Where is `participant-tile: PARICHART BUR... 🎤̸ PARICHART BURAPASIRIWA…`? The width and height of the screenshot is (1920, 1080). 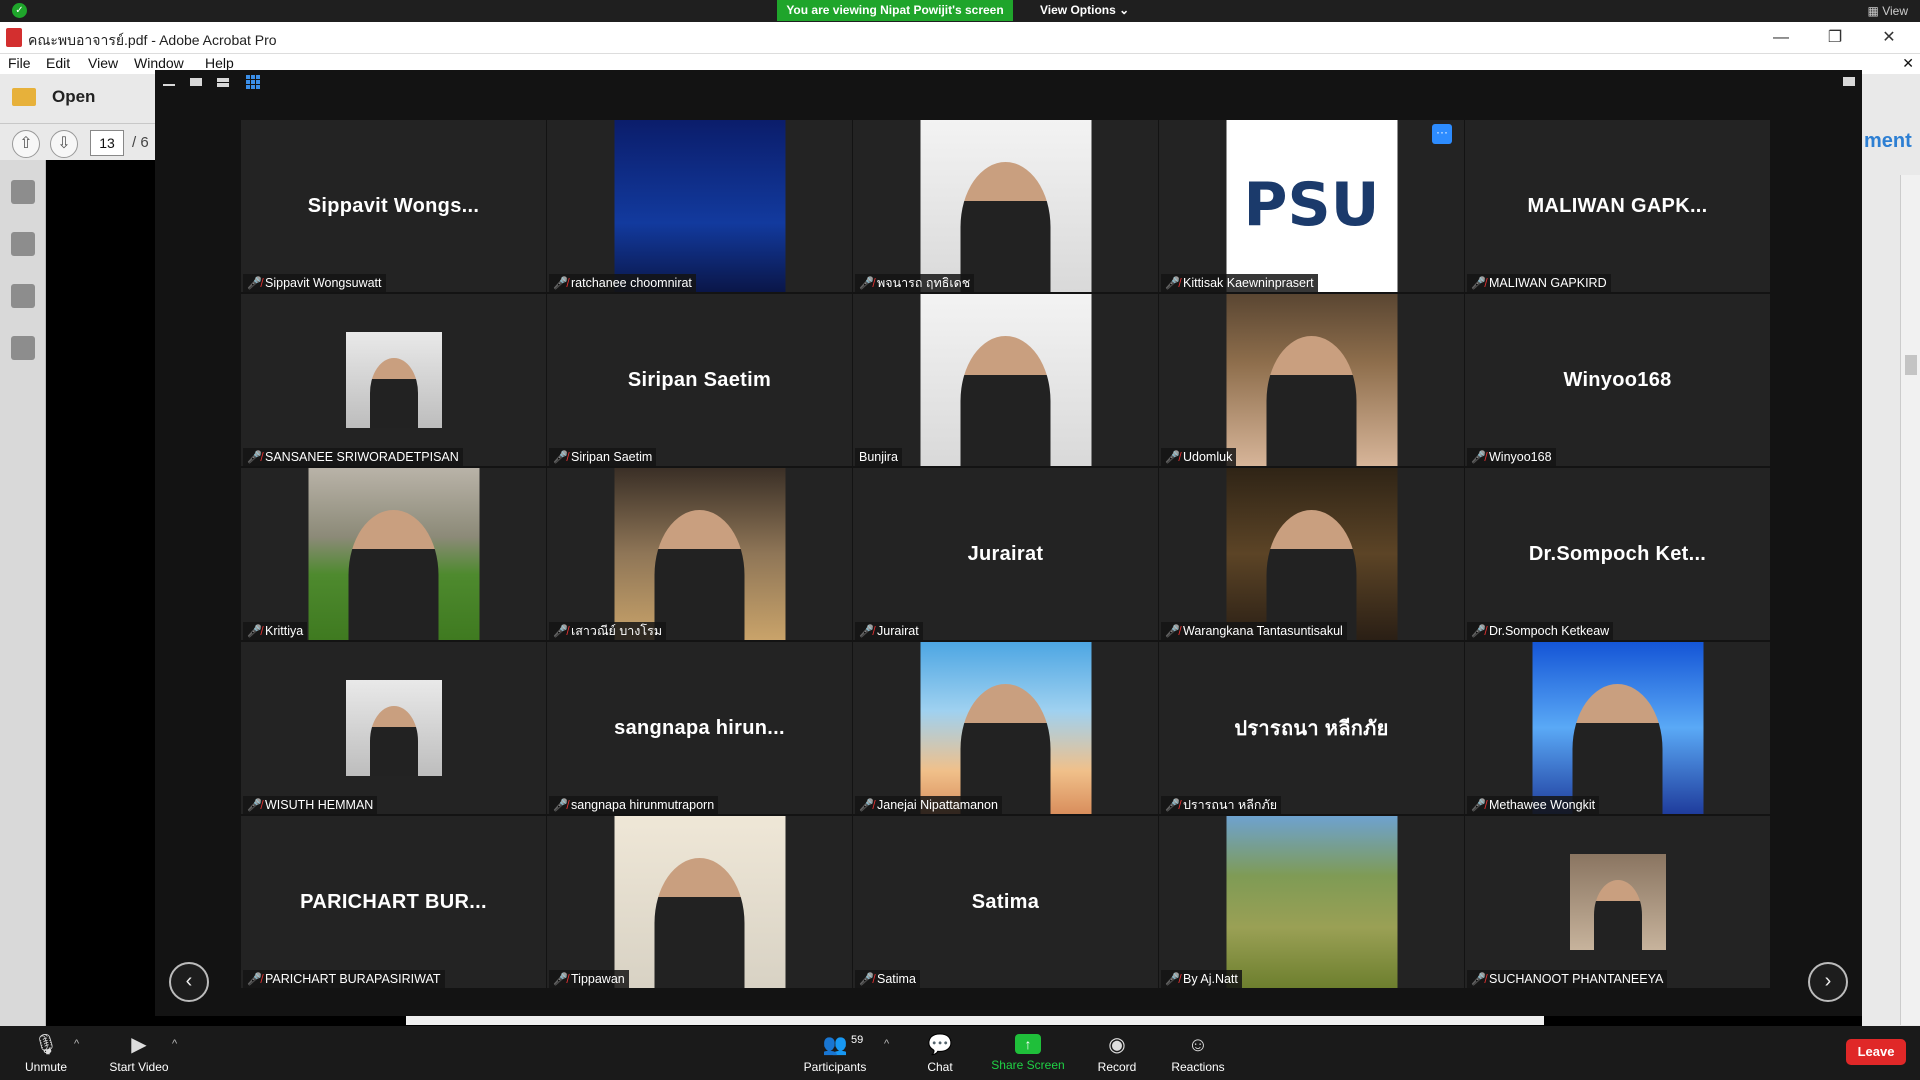 participant-tile: PARICHART BUR... 🎤̸ PARICHART BURAPASIRIWA… is located at coordinates (393, 902).